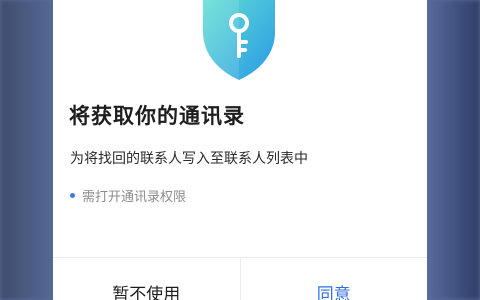 This screenshot has height=300, width=480. Describe the element at coordinates (157, 116) in the screenshot. I see `dialog-title: 将获取你的通讯录` at that location.